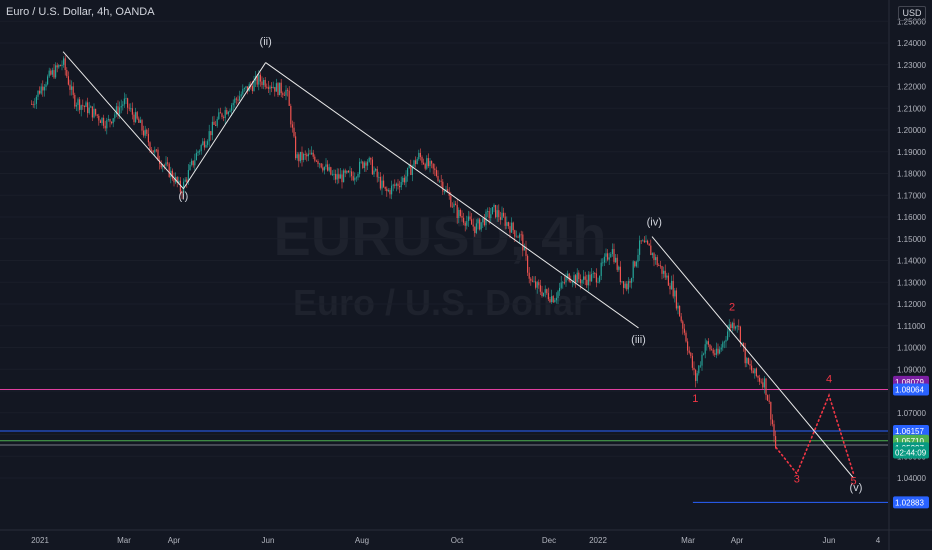  What do you see at coordinates (829, 540) in the screenshot?
I see `time-tick-label: Jun` at bounding box center [829, 540].